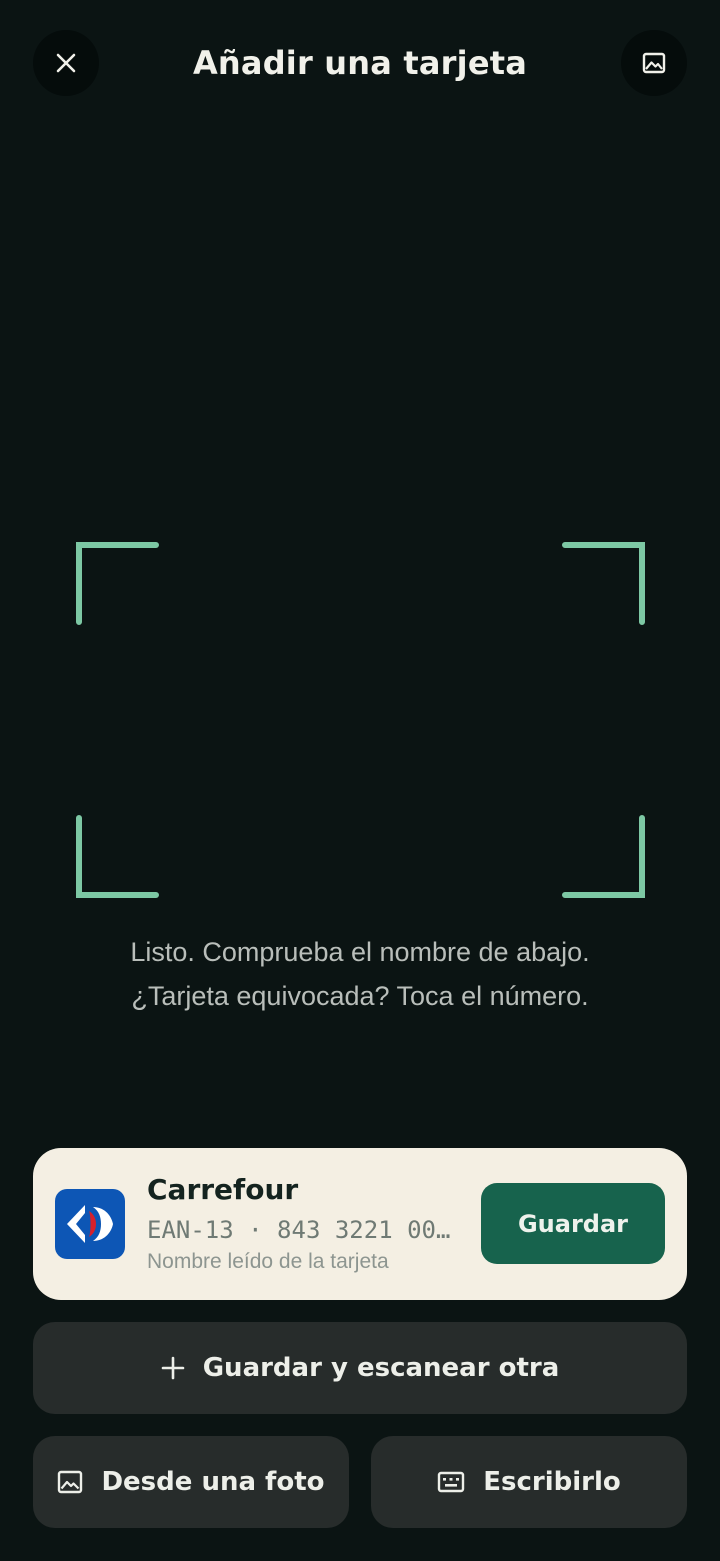 This screenshot has width=720, height=1561. Describe the element at coordinates (90, 1224) in the screenshot. I see `carrefour-logo` at that location.